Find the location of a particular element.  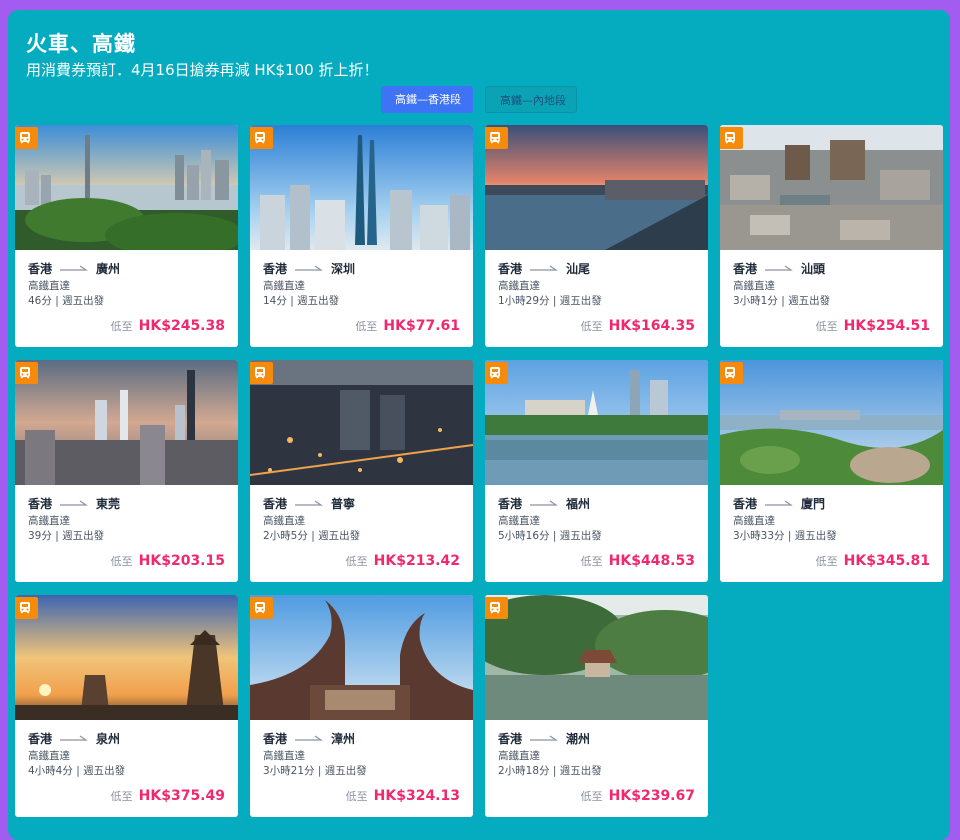

price-row: 低至 HK$239.67 is located at coordinates (638, 796).